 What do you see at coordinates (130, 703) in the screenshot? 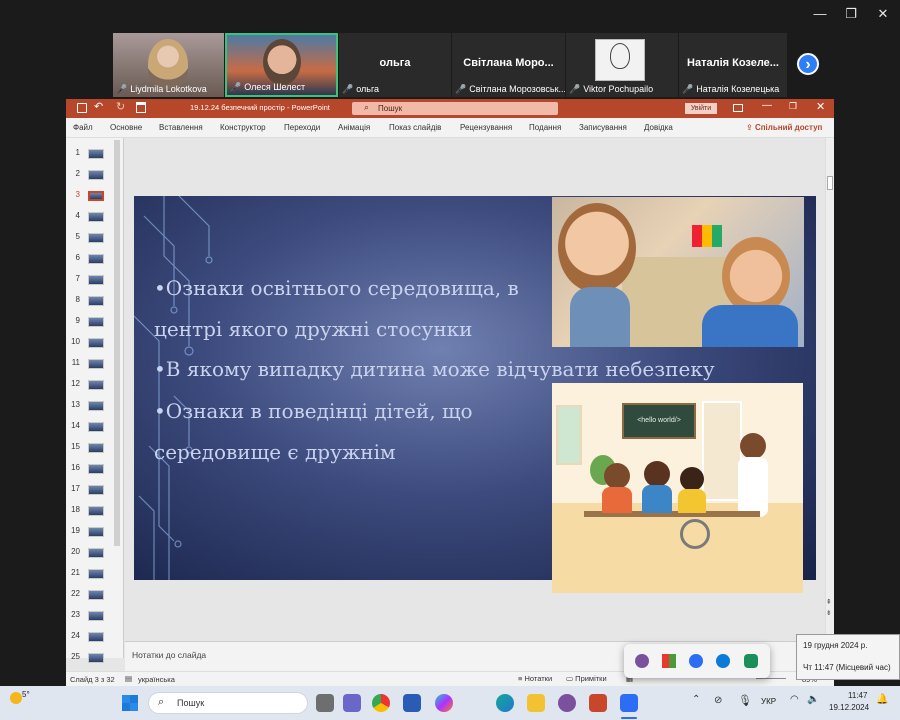
I see `start-button` at bounding box center [130, 703].